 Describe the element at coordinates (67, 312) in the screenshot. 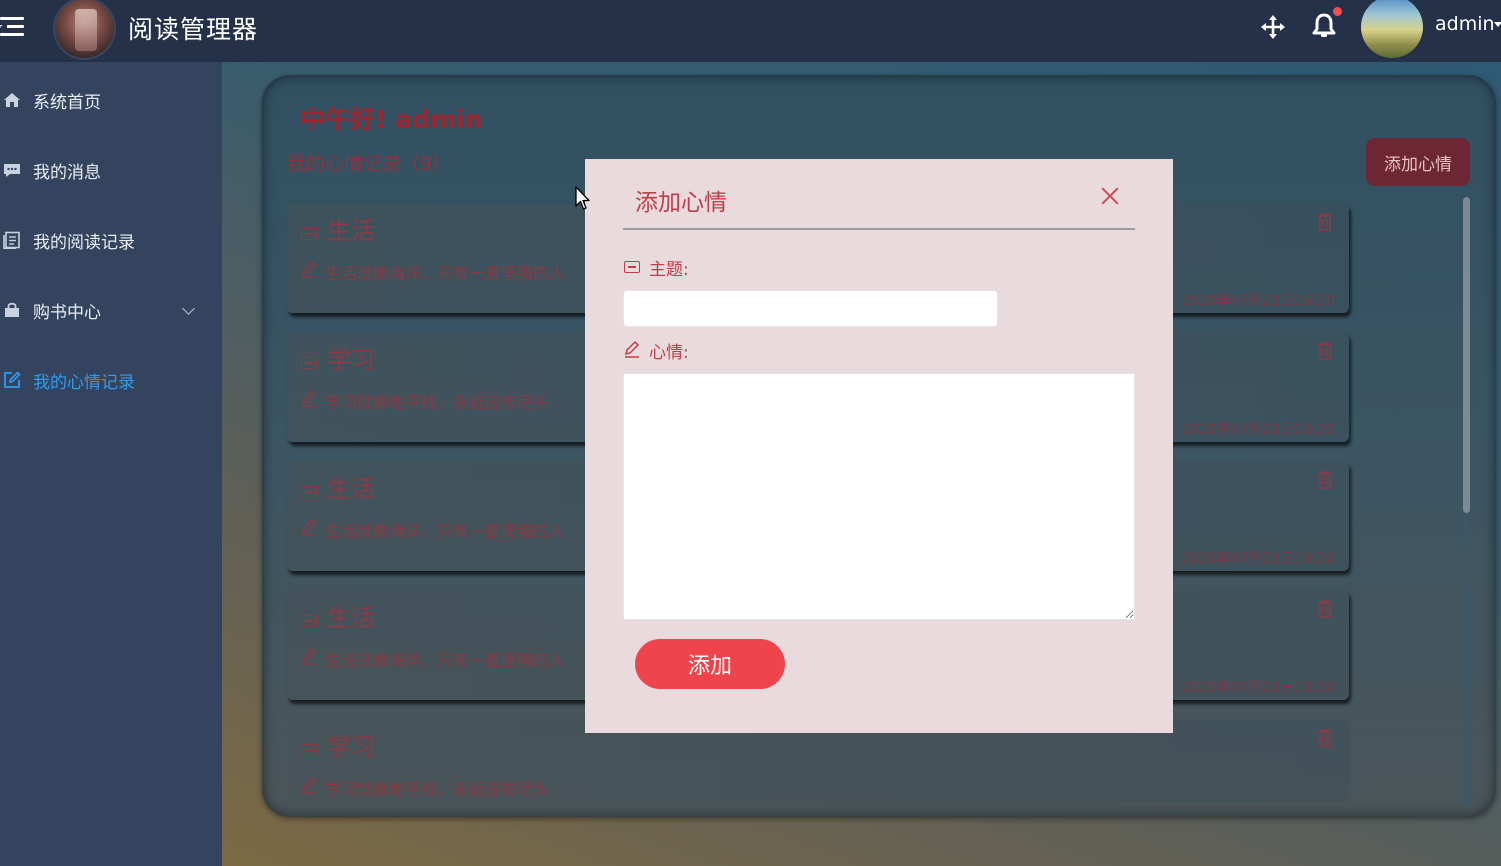

I see `sidebar-item-label: 购书中心` at that location.